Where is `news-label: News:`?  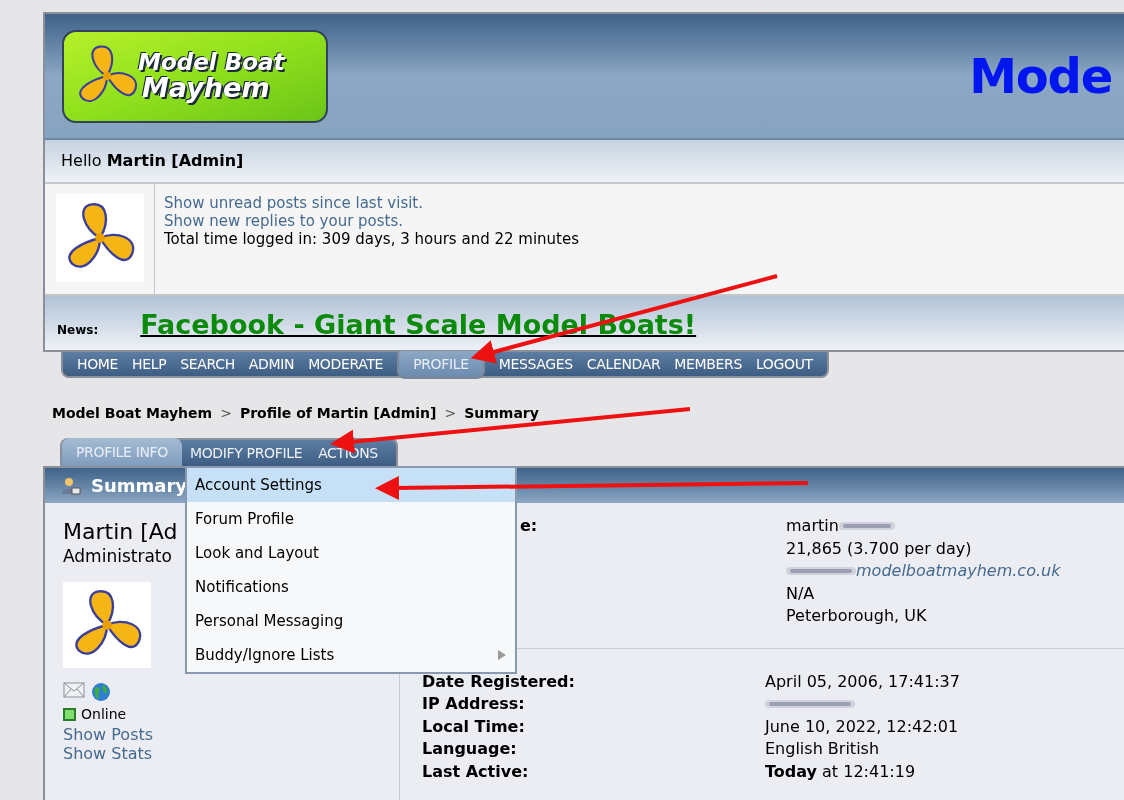 news-label: News: is located at coordinates (78, 330).